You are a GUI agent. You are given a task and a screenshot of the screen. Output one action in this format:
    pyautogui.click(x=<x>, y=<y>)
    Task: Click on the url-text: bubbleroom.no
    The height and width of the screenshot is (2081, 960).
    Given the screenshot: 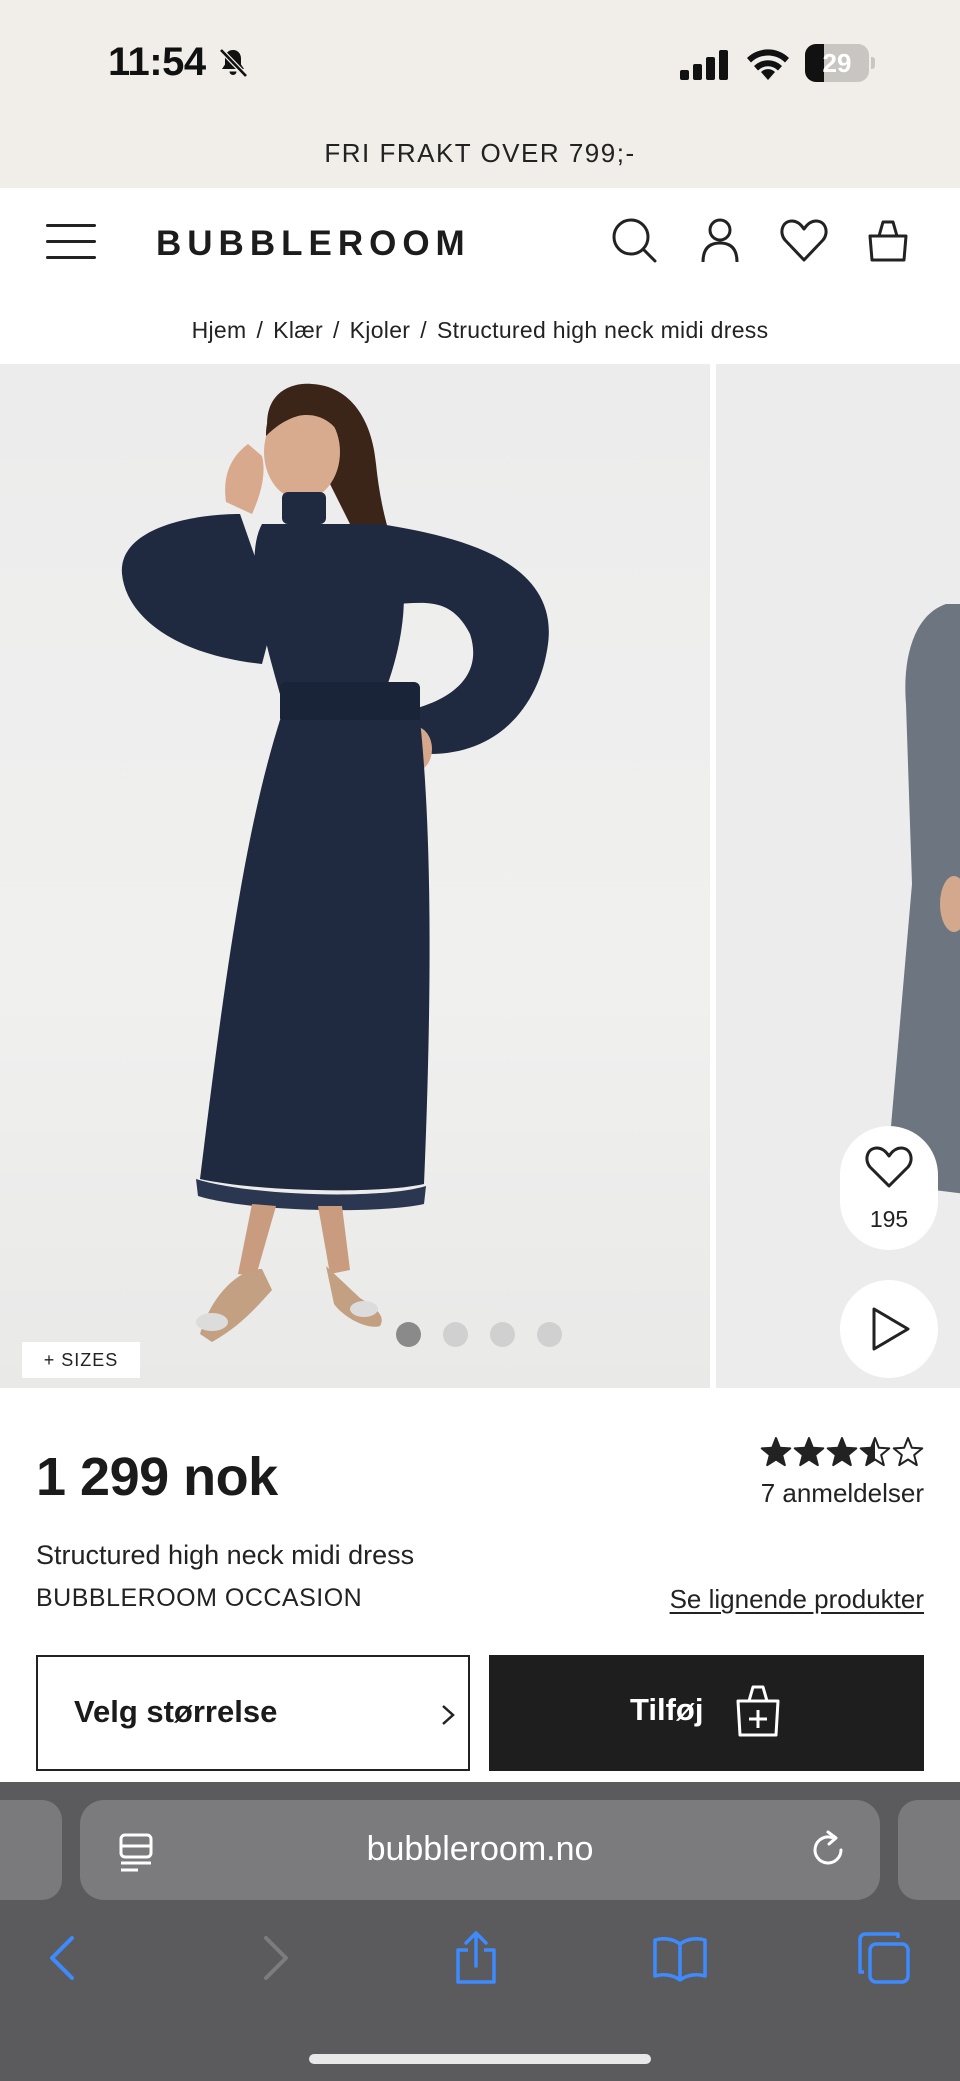 What is the action you would take?
    pyautogui.click(x=480, y=1849)
    